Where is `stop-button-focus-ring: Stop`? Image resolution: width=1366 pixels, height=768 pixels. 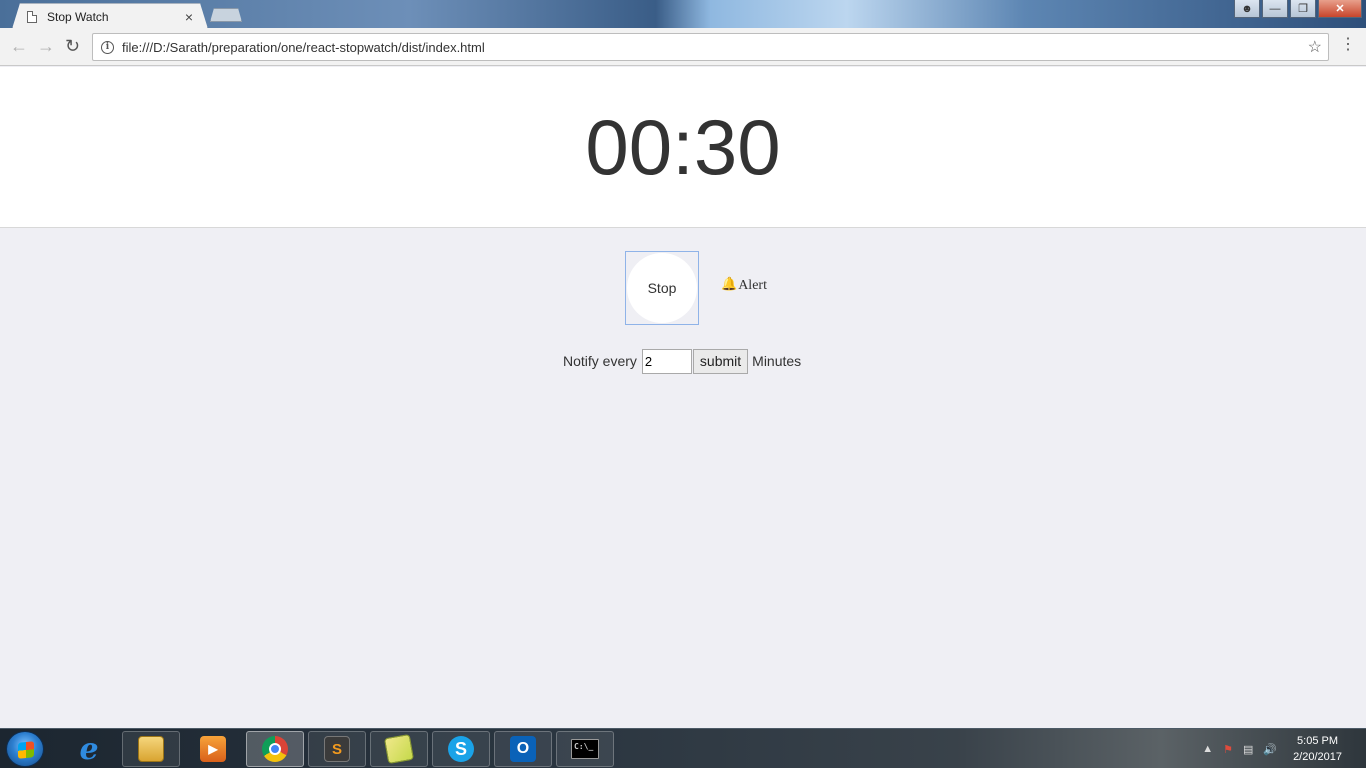
stop-button-focus-ring: Stop is located at coordinates (662, 288).